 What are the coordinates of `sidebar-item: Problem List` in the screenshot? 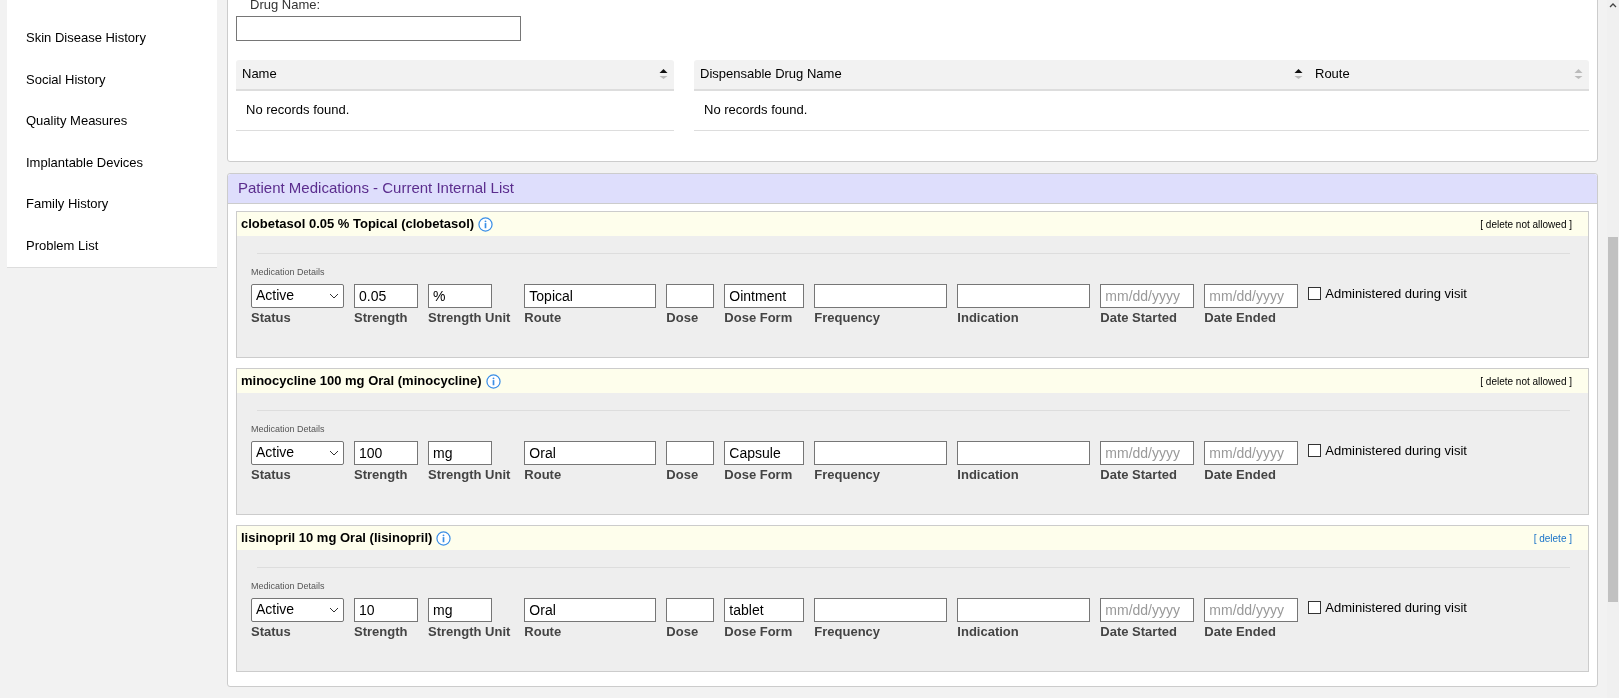 It's located at (121, 256).